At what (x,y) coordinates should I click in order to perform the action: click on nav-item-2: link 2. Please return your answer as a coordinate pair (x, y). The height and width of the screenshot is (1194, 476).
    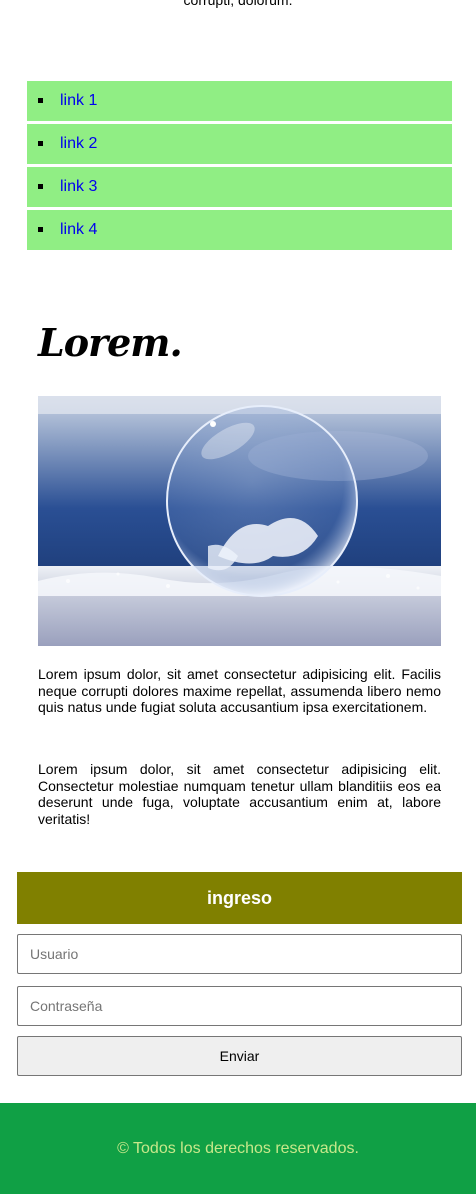
    Looking at the image, I should click on (239, 144).